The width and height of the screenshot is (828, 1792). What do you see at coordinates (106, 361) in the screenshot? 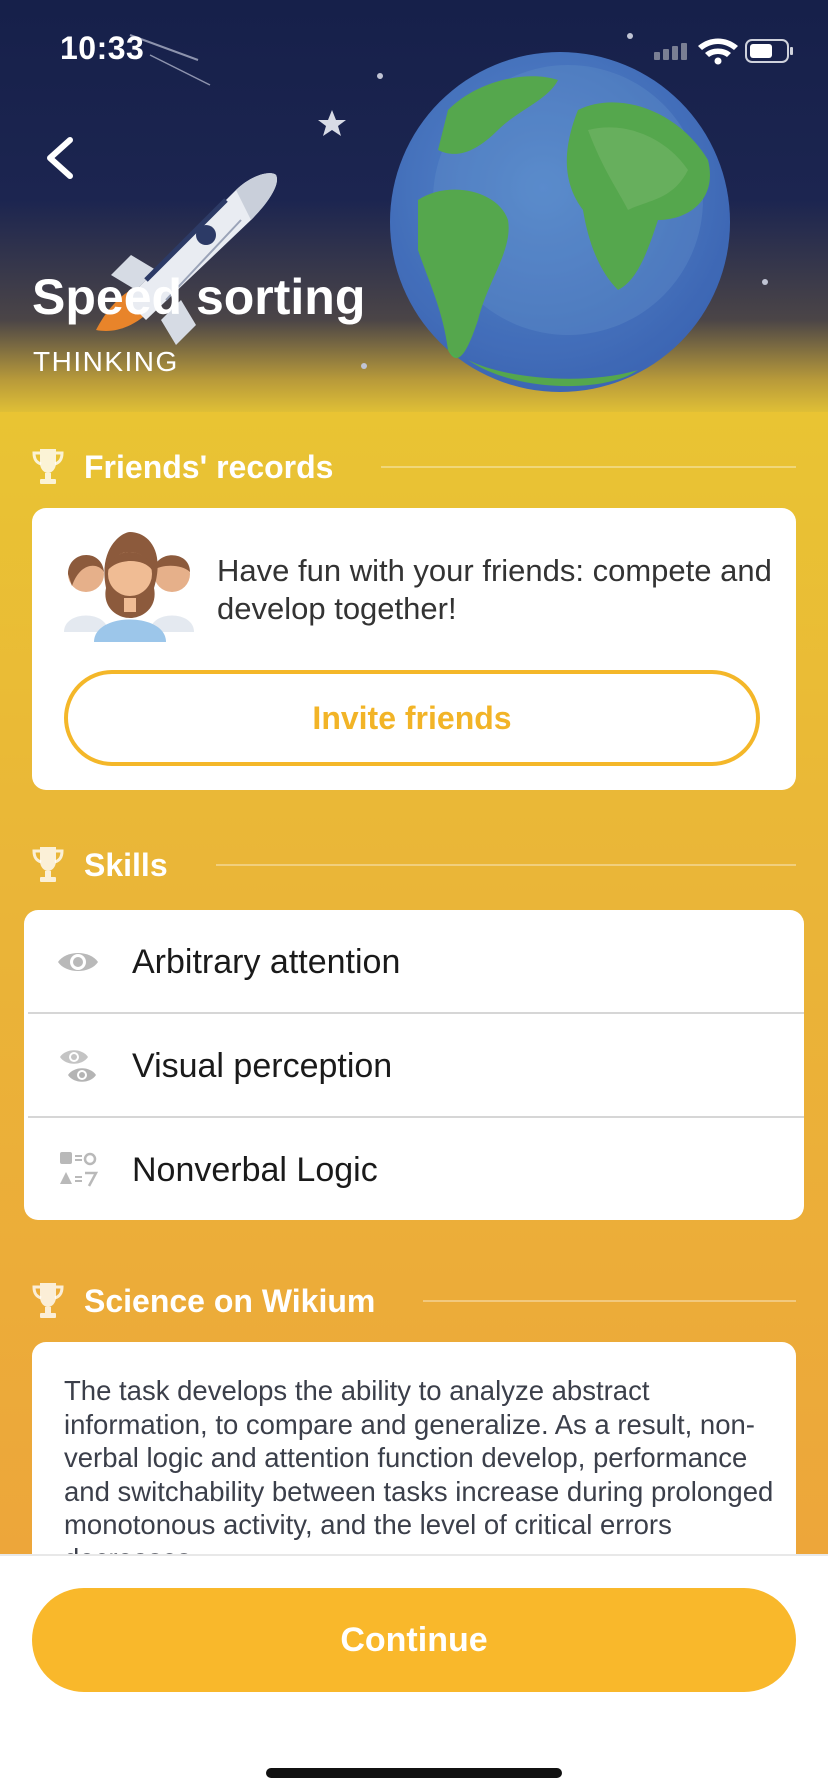
I see `category-label: THINKING` at bounding box center [106, 361].